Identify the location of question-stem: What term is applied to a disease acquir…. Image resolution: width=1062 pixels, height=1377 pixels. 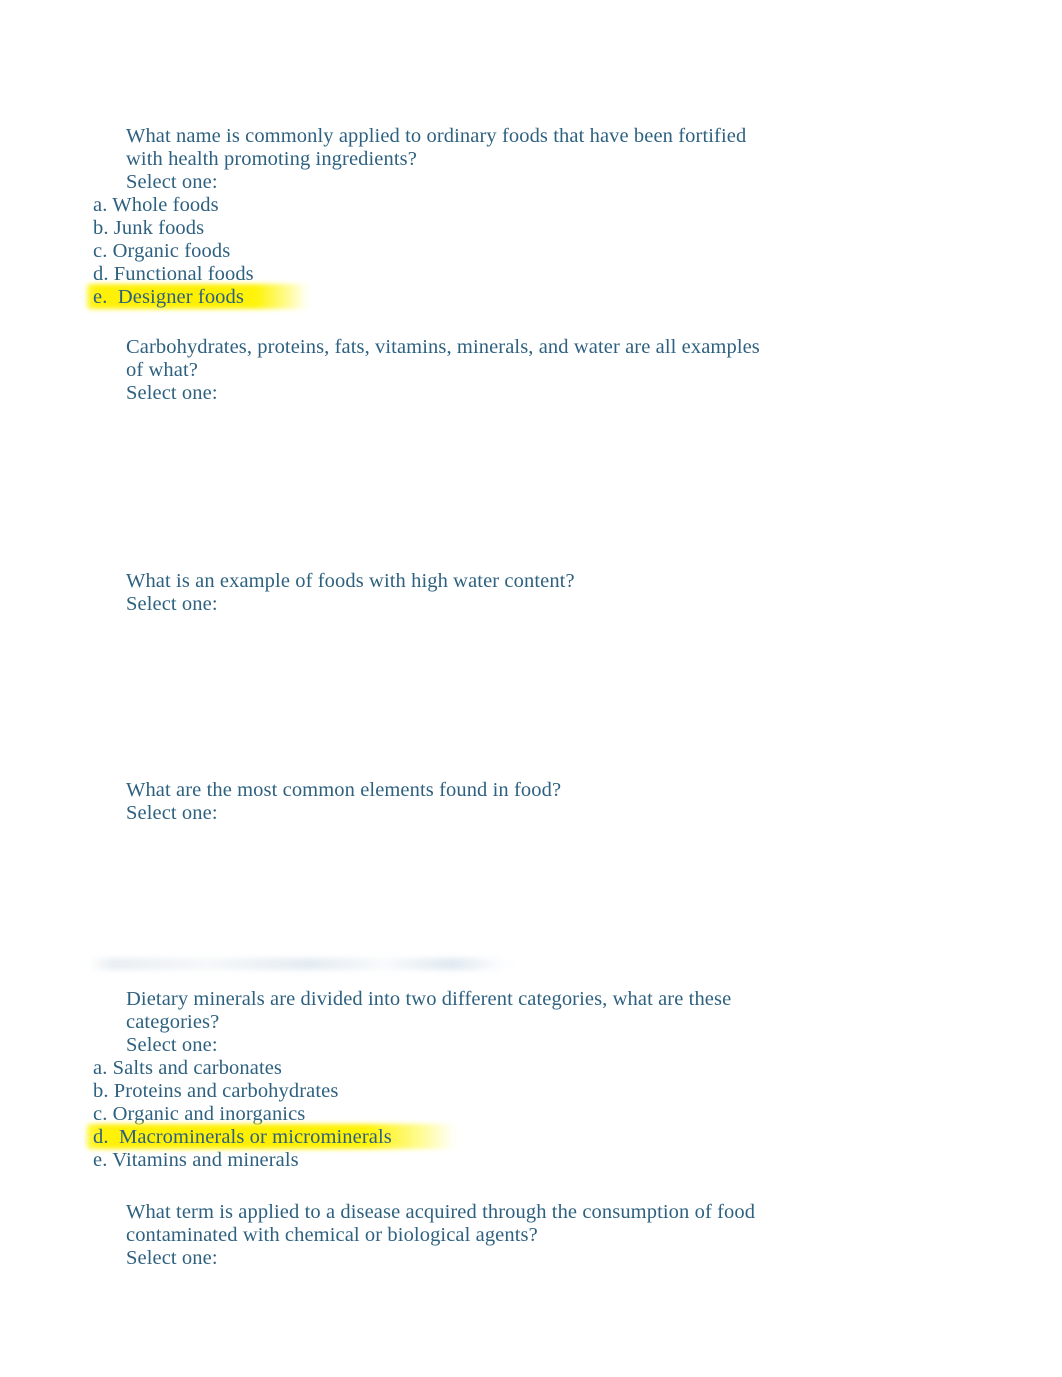
(443, 1223).